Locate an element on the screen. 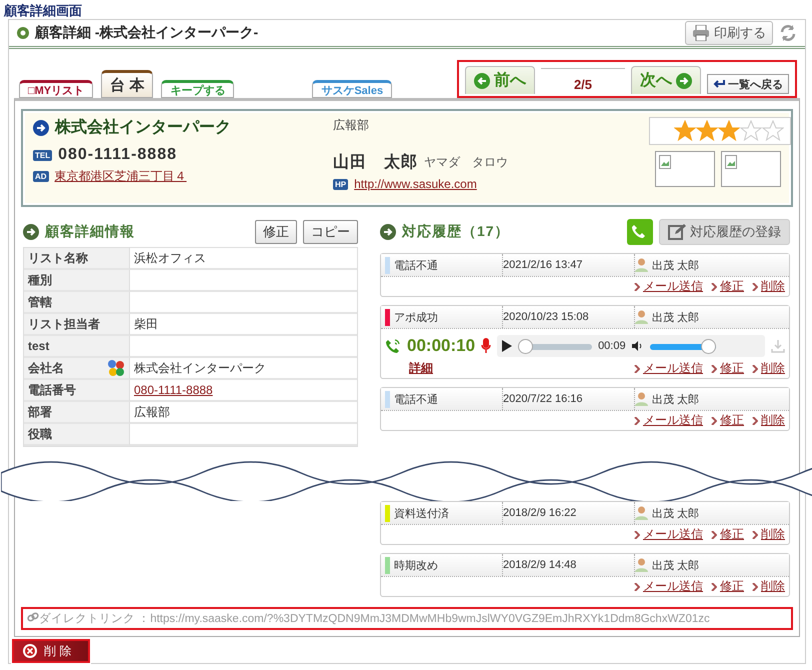 This screenshot has width=812, height=670. tel-badge: TEL is located at coordinates (42, 155).